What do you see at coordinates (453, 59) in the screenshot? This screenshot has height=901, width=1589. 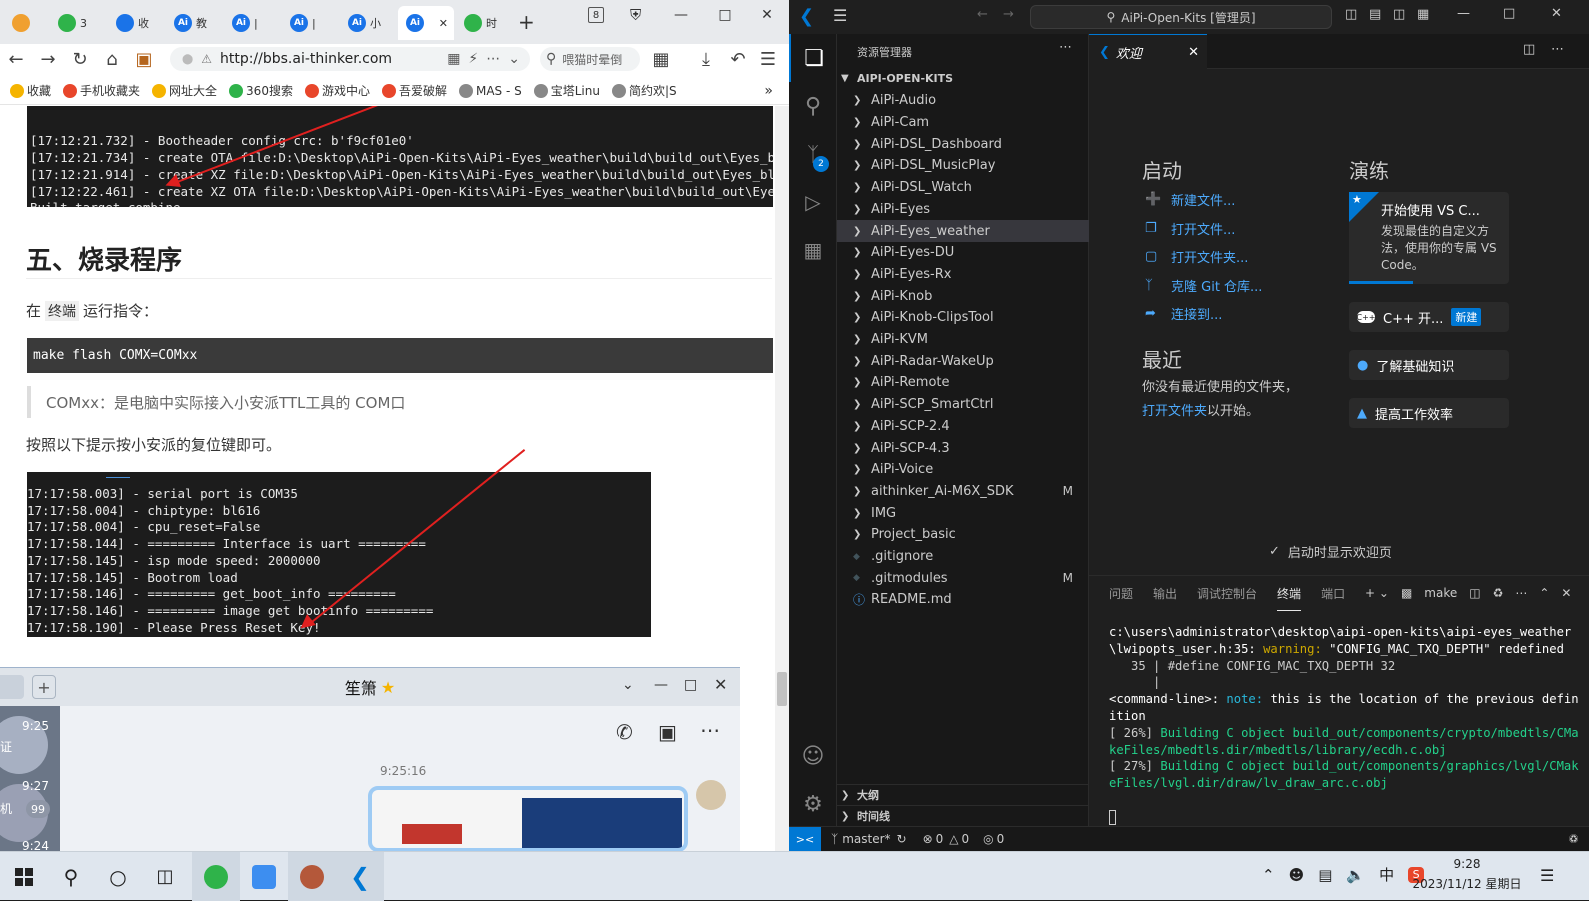 I see `screenshot-icon: ▦` at bounding box center [453, 59].